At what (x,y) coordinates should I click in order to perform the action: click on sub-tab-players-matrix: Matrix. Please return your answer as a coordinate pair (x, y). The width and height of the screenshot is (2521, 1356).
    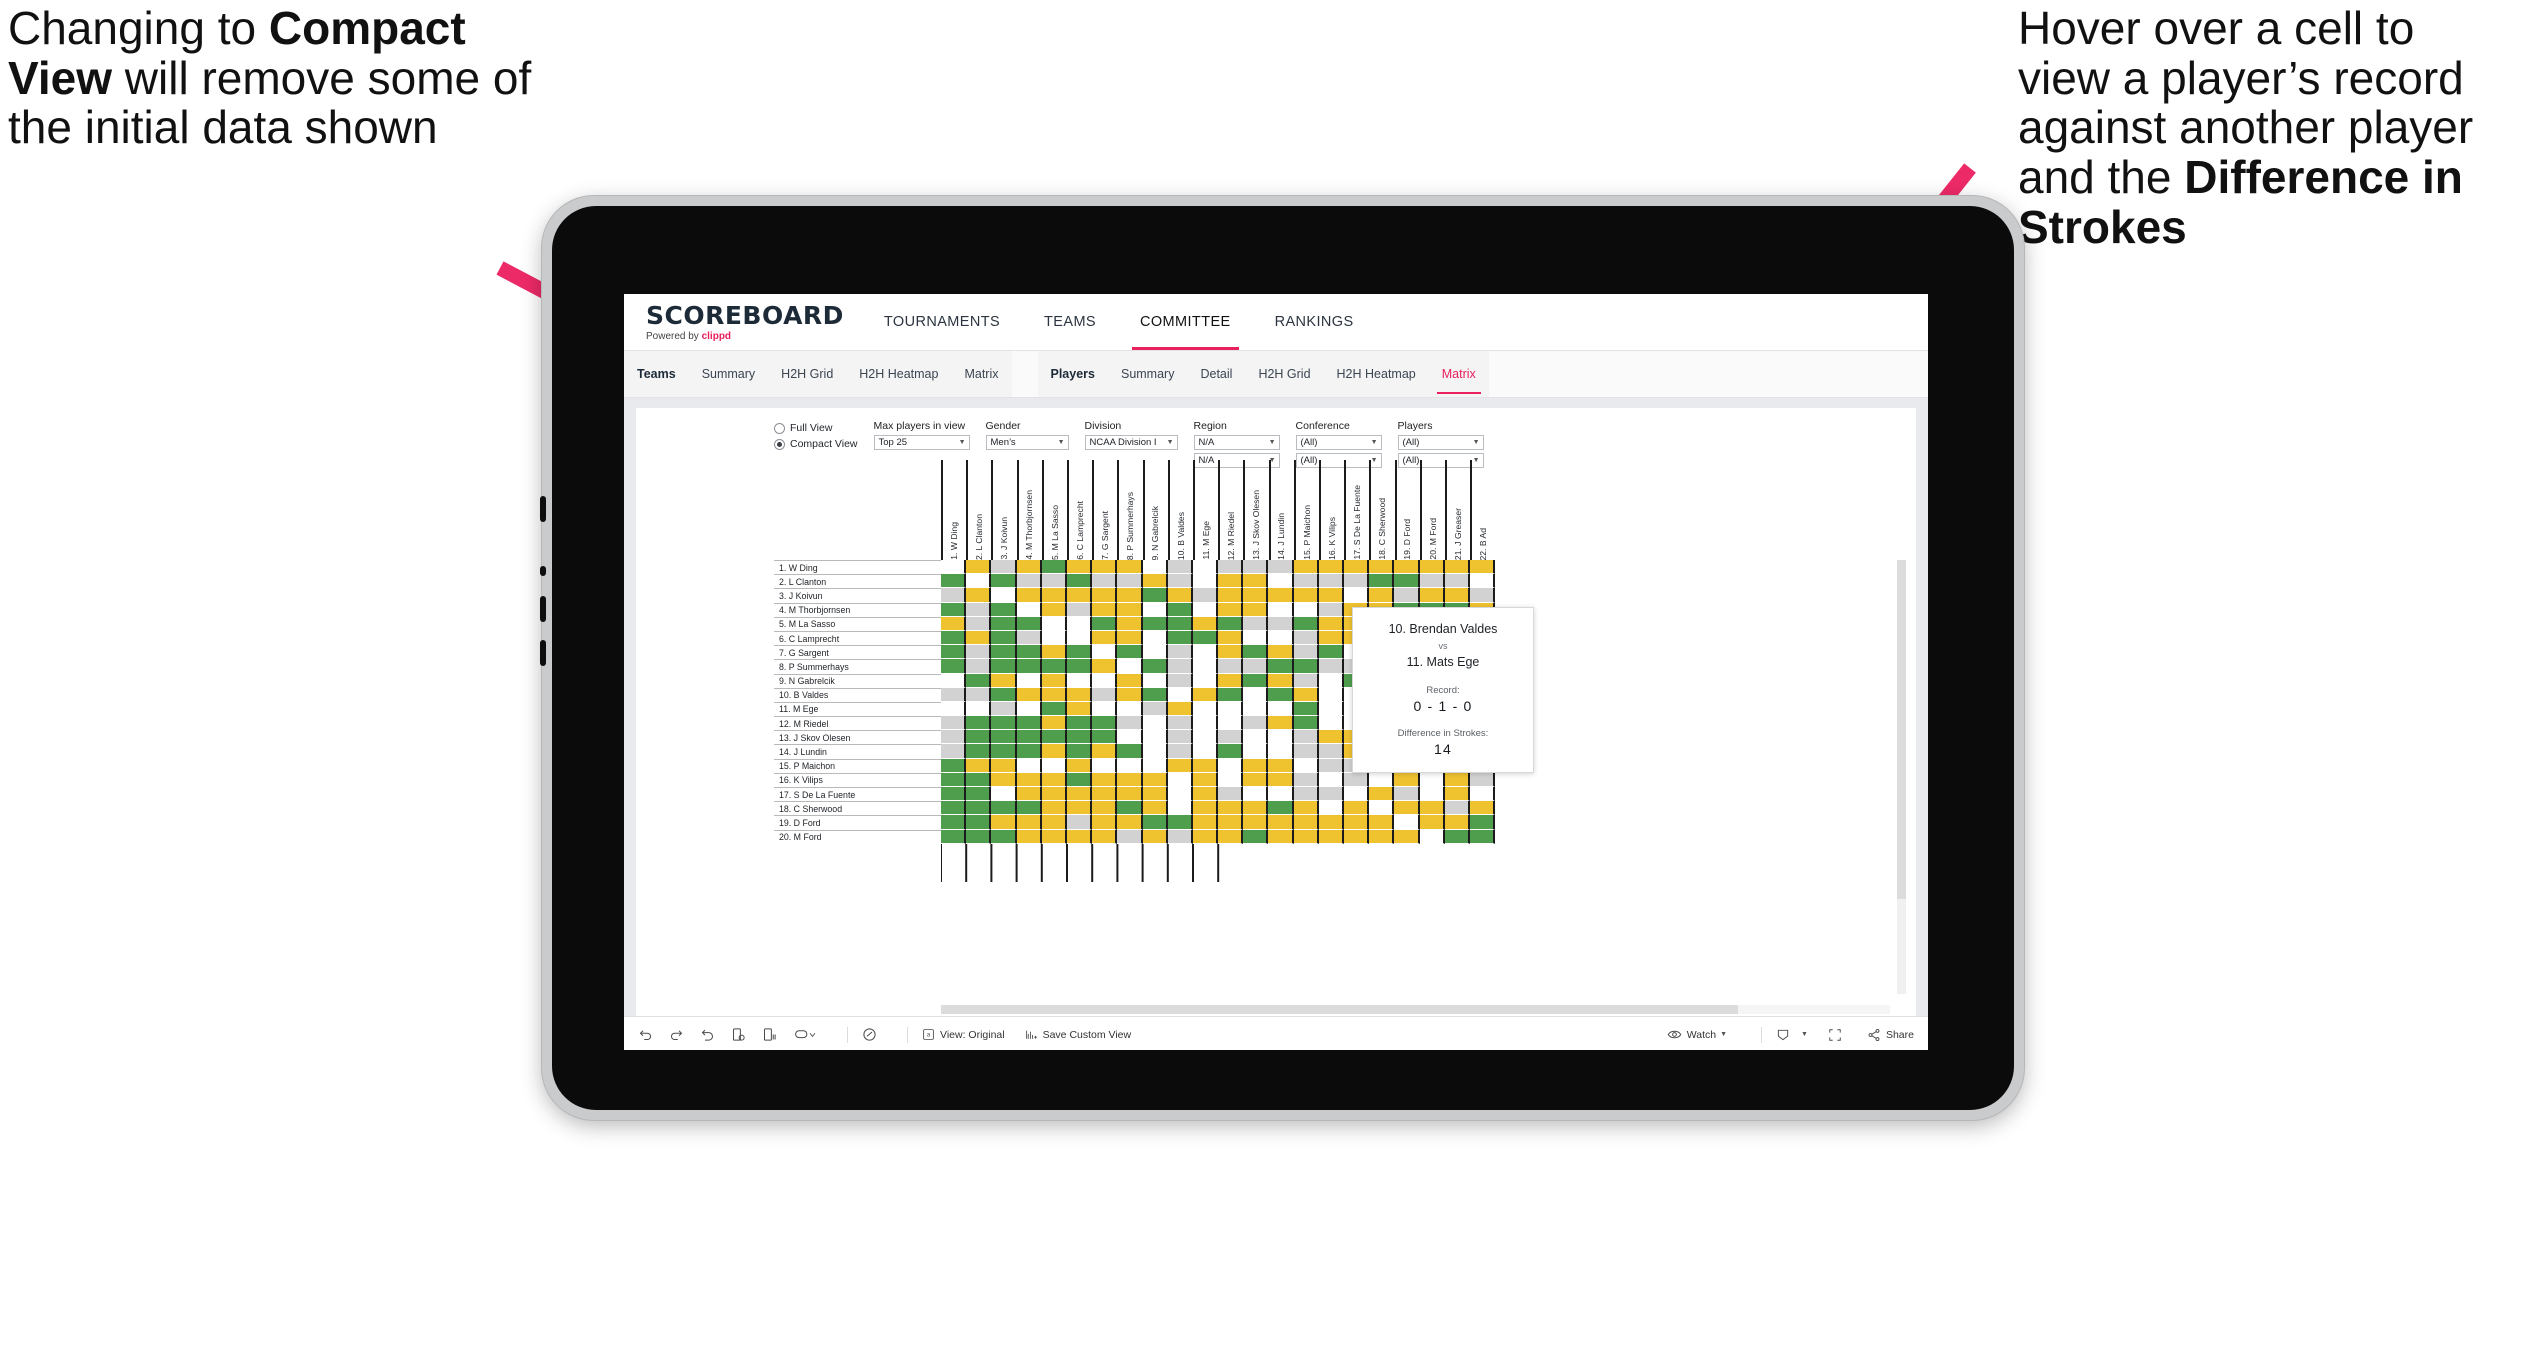
    Looking at the image, I should click on (1459, 374).